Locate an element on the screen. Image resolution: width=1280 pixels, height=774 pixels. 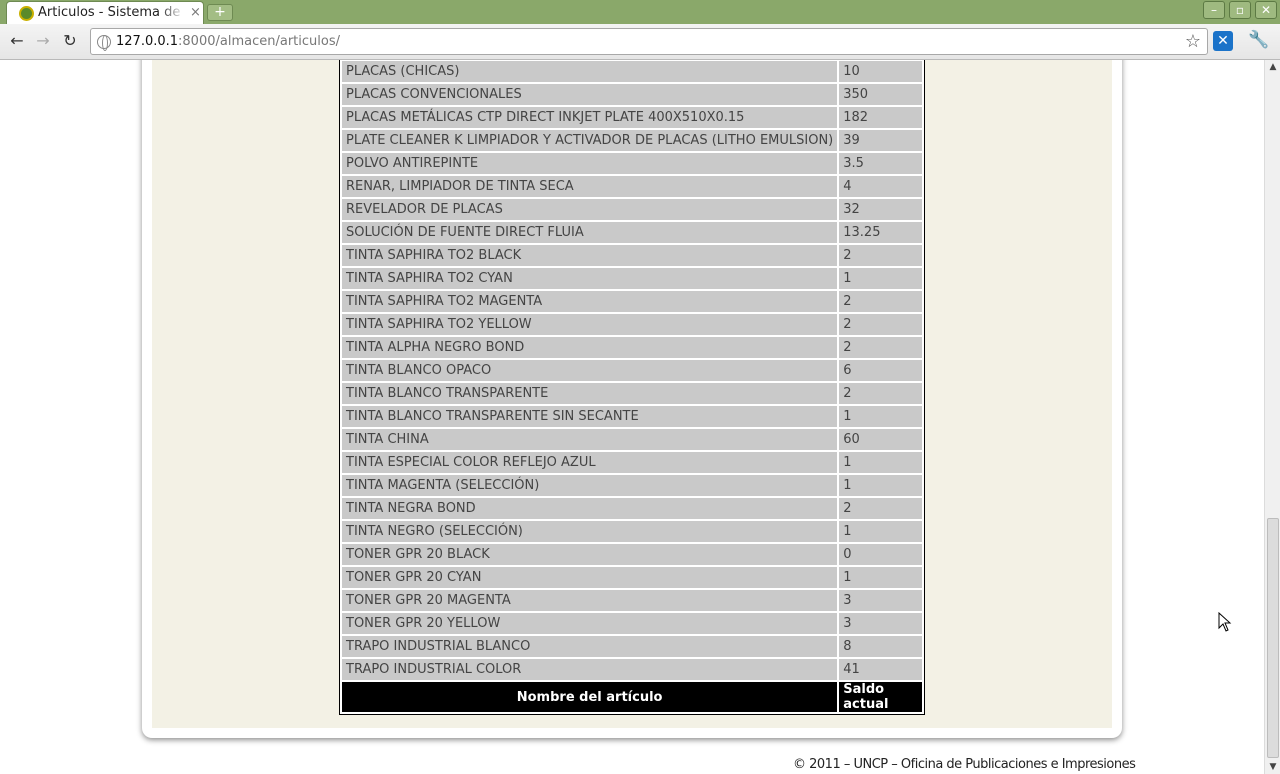
article-name-cell: TONER GPR 20 YELLOW is located at coordinates (590, 623).